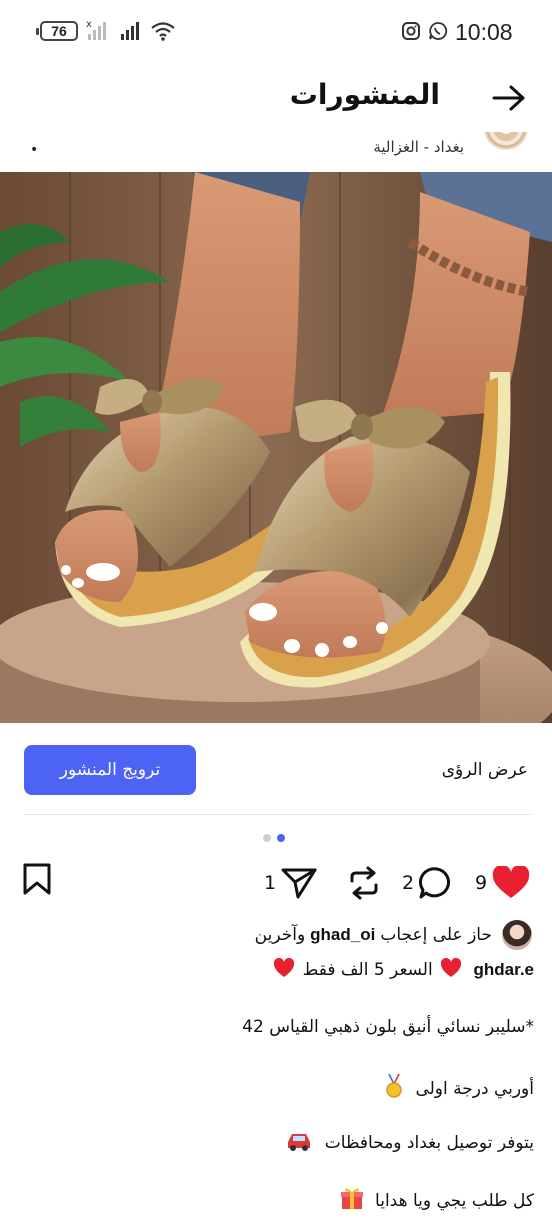  What do you see at coordinates (274, 838) in the screenshot?
I see `carousel-indicator` at bounding box center [274, 838].